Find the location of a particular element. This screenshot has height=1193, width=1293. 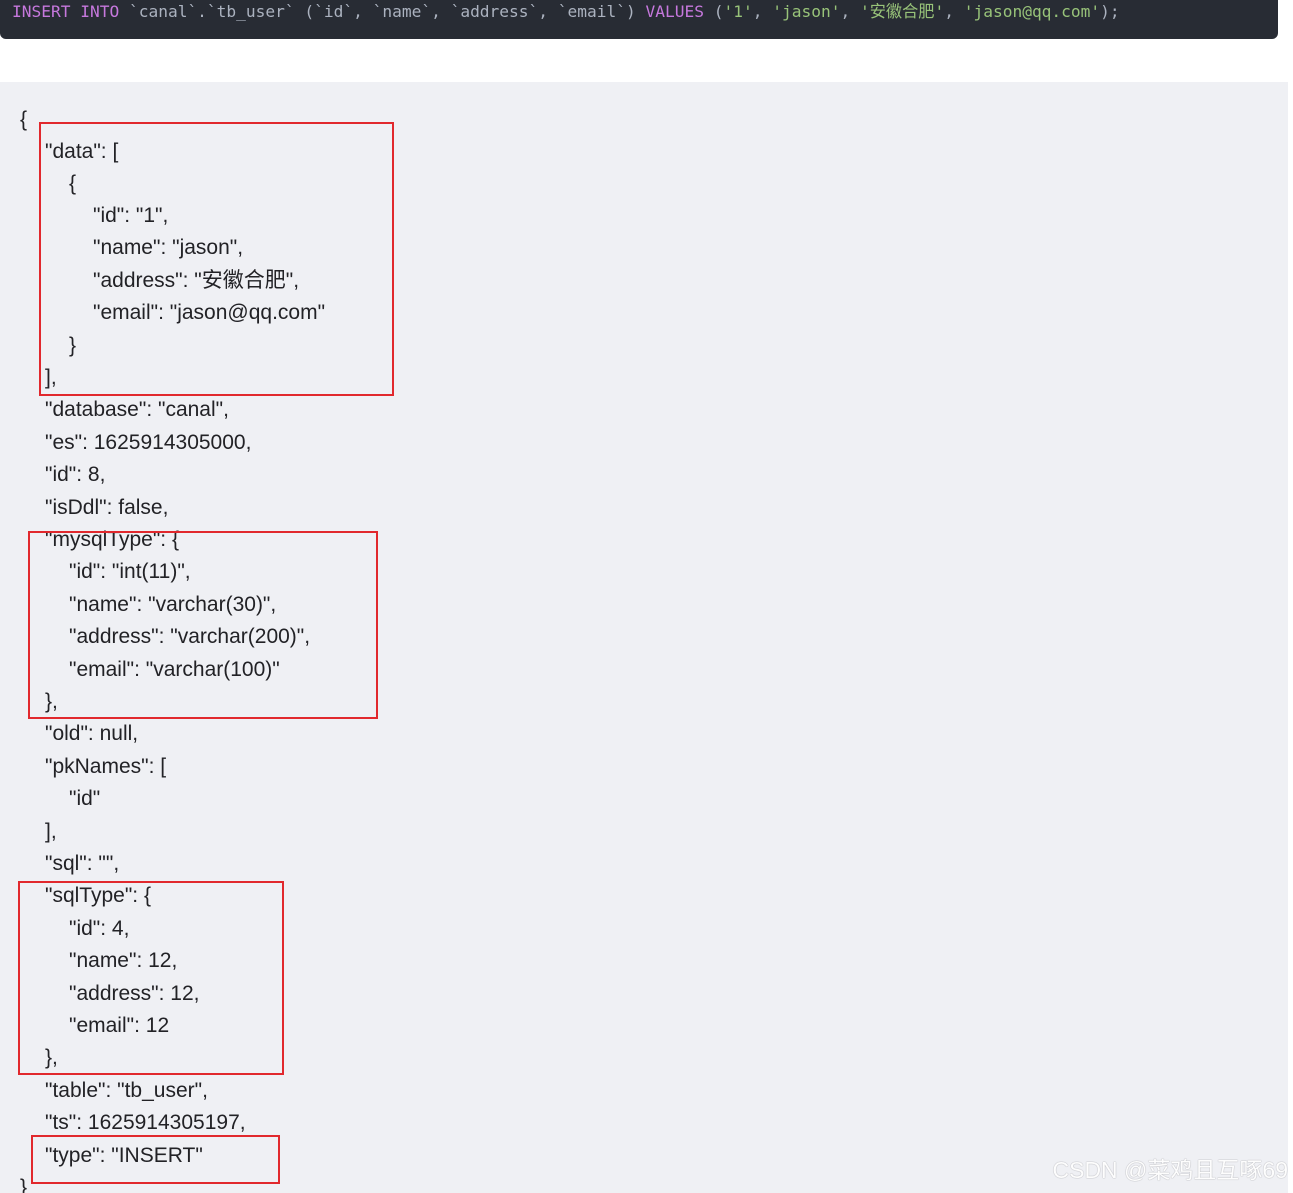

sql-value-id: '1' is located at coordinates (738, 11).